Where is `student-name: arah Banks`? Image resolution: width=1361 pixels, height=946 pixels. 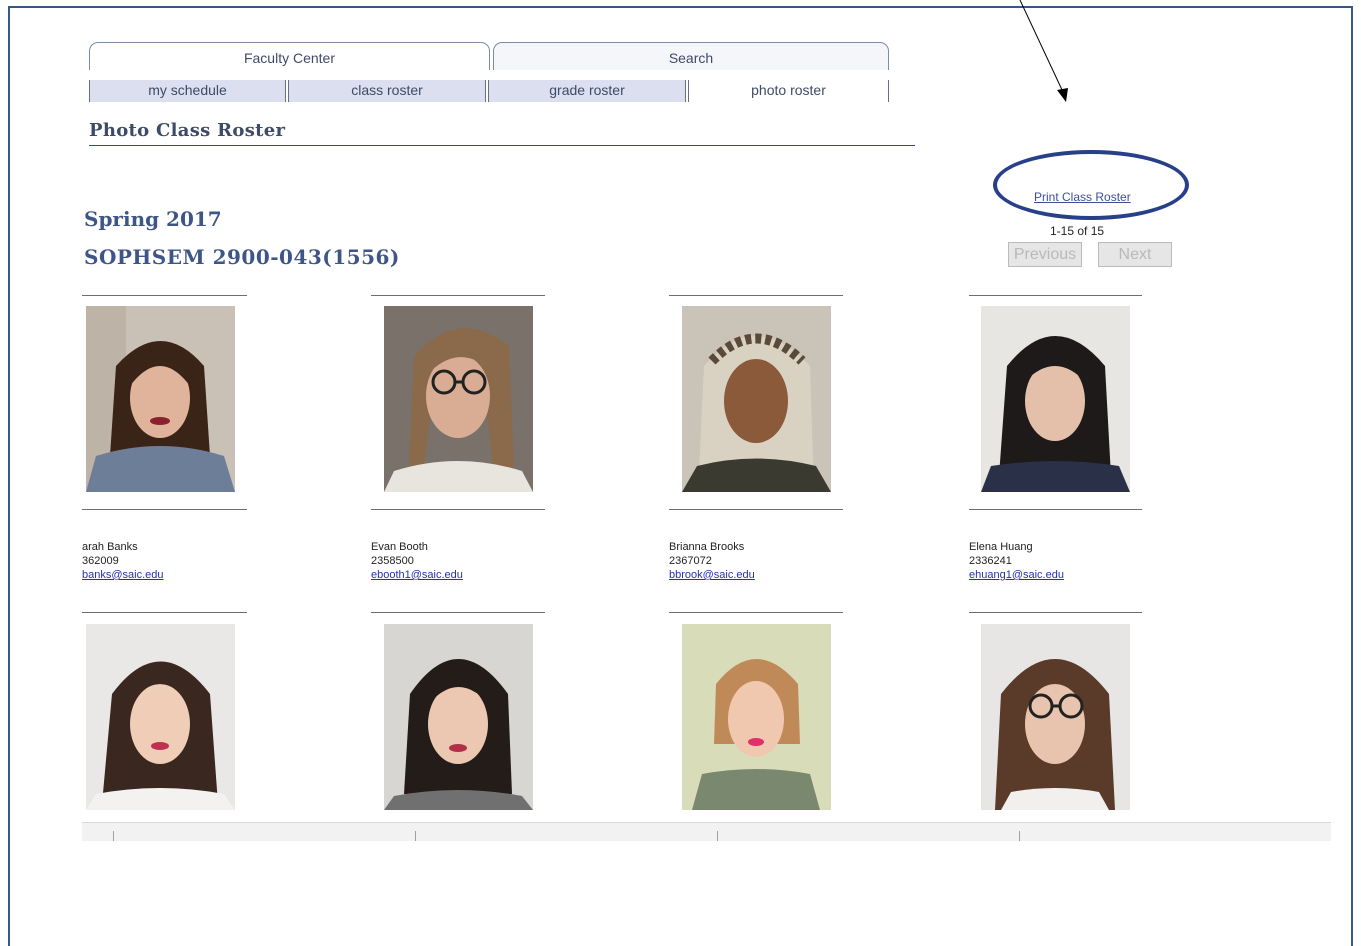
student-name: arah Banks is located at coordinates (110, 547).